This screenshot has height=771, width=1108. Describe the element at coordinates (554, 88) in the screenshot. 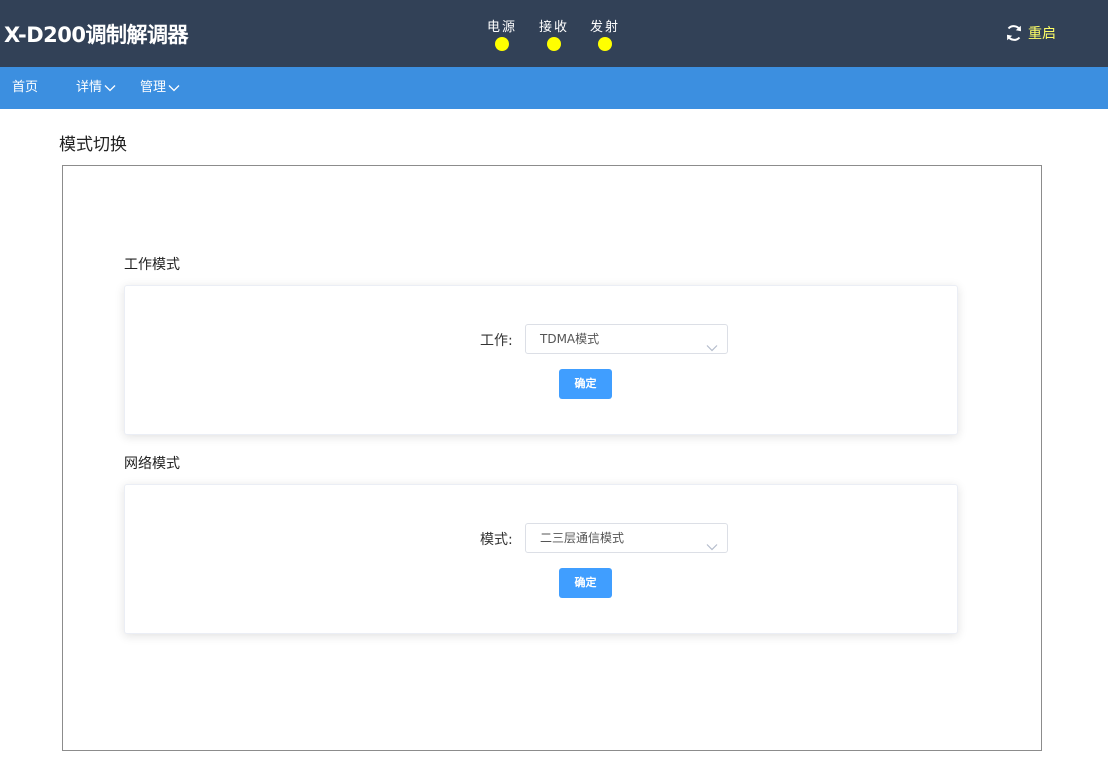

I see `main-navbar: 首页 详情 管理` at that location.